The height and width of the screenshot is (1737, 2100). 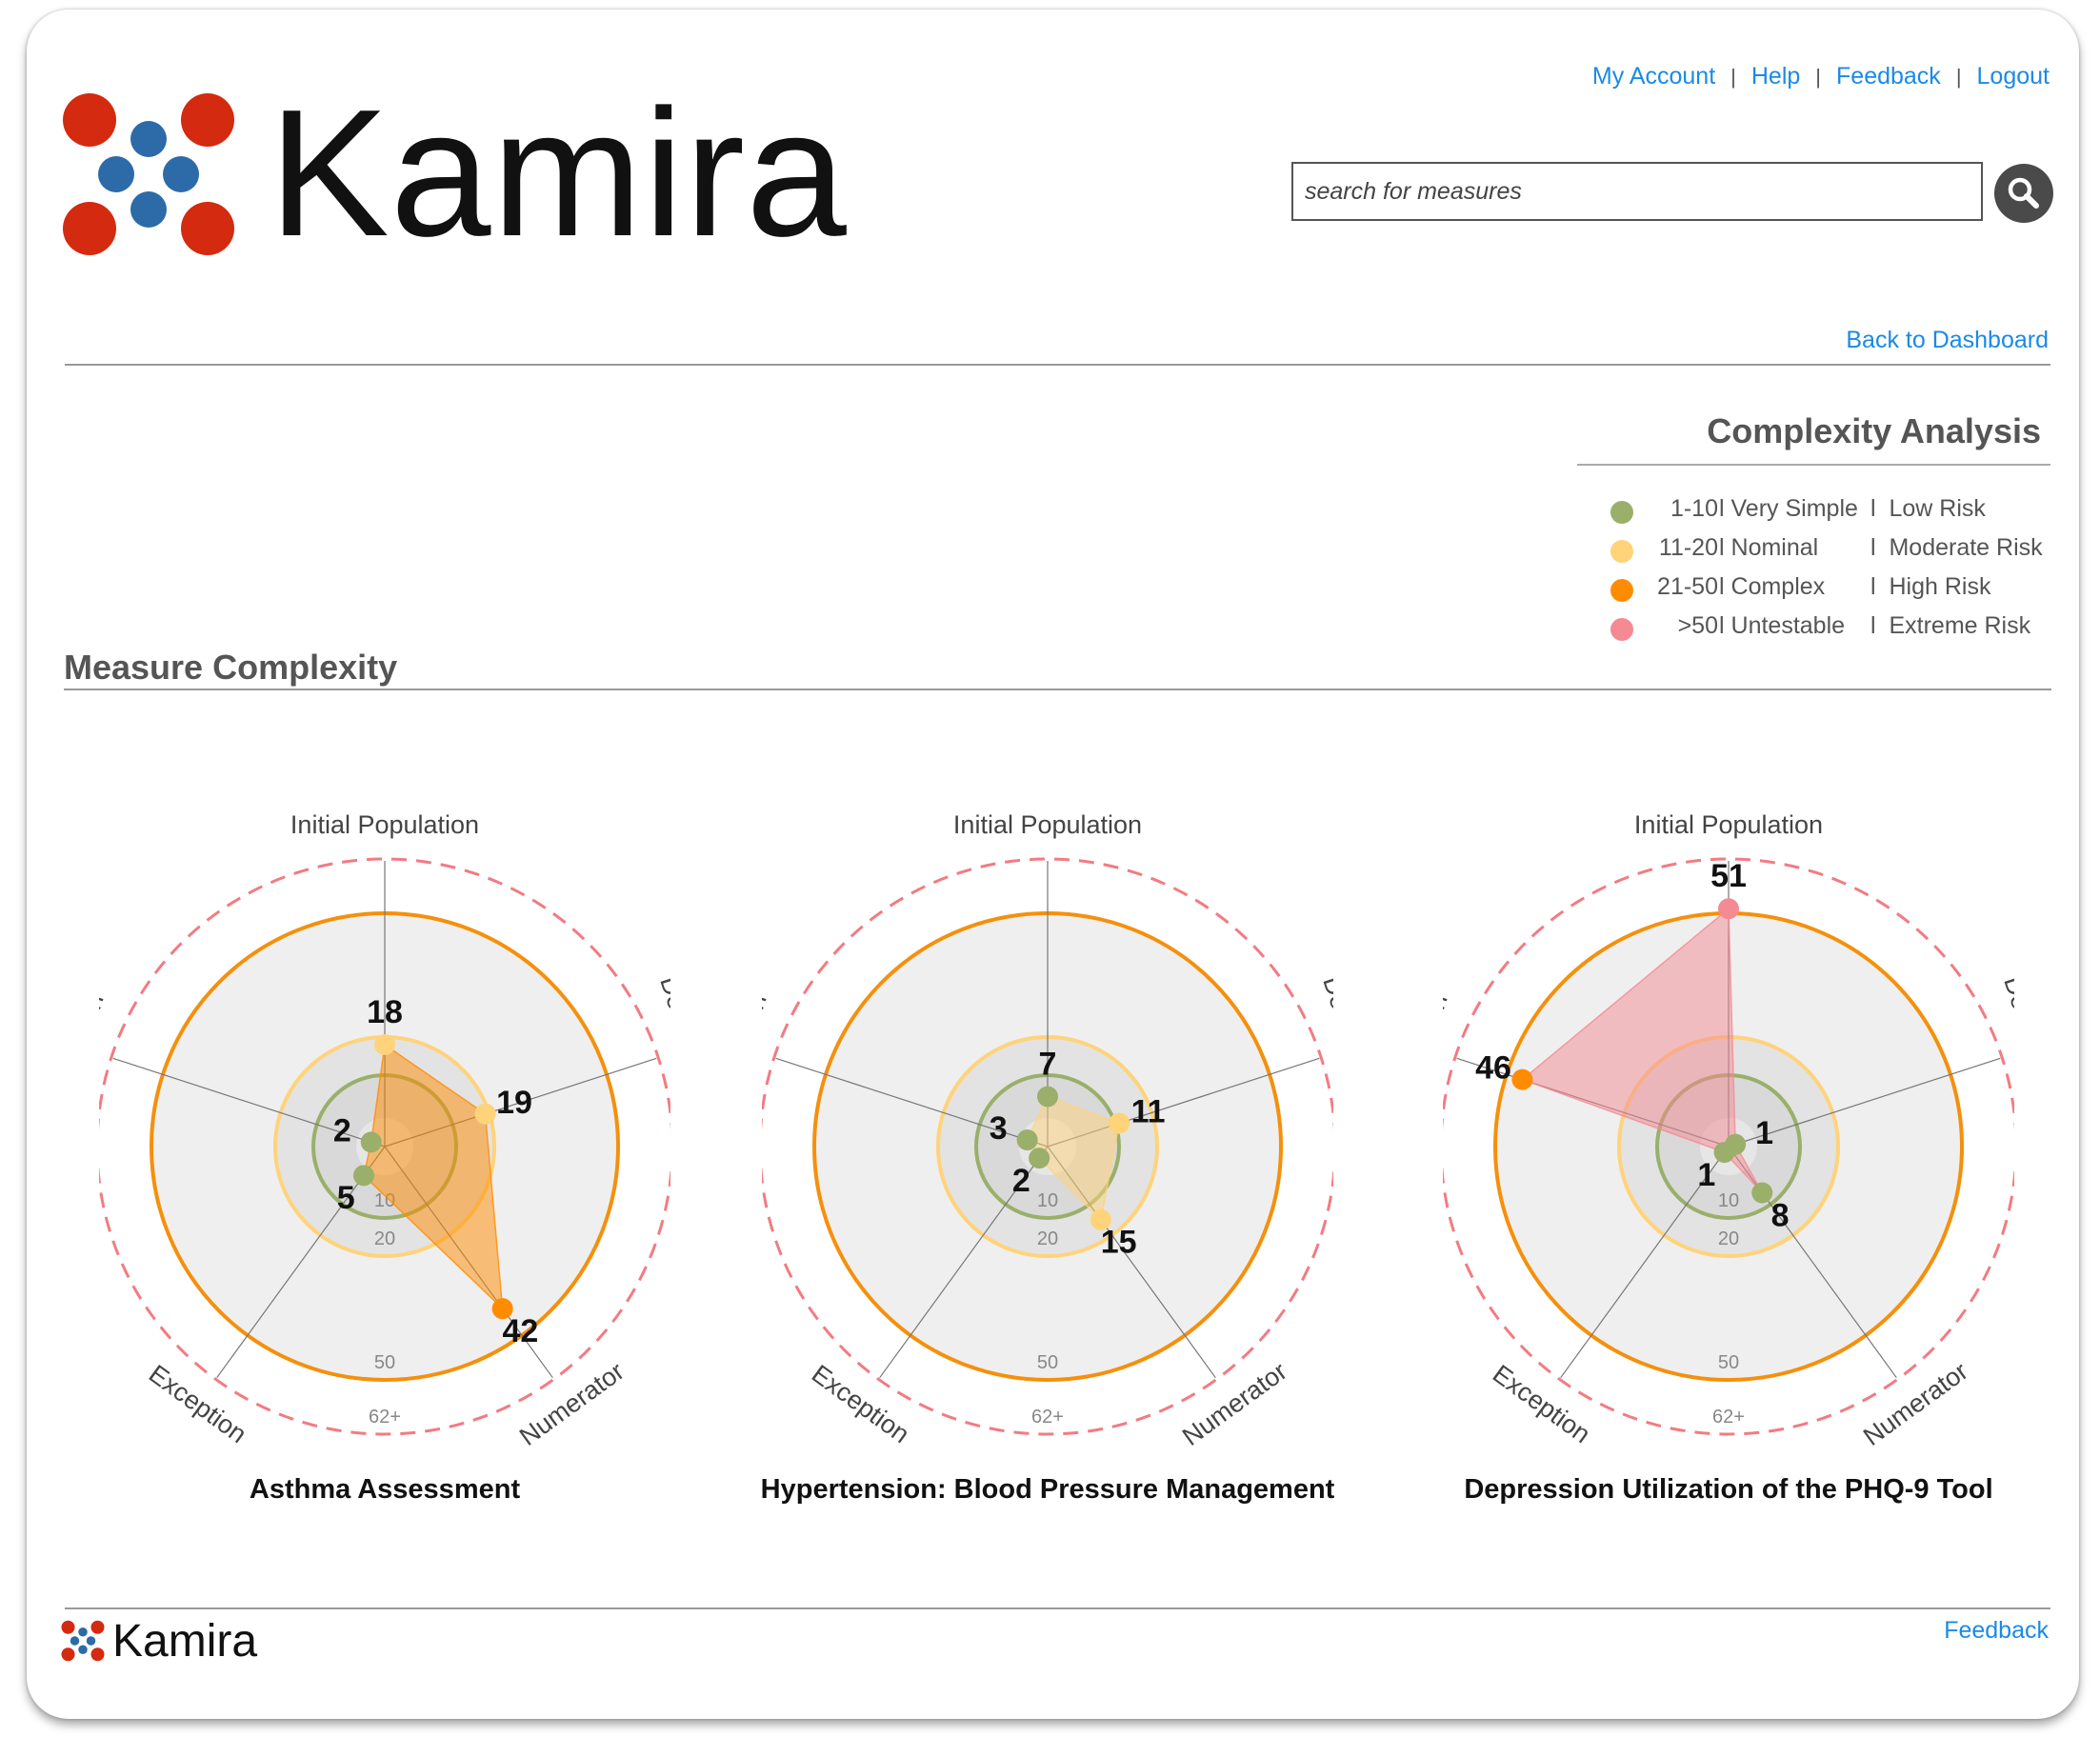 I want to click on legend-range: >50, so click(x=1697, y=626).